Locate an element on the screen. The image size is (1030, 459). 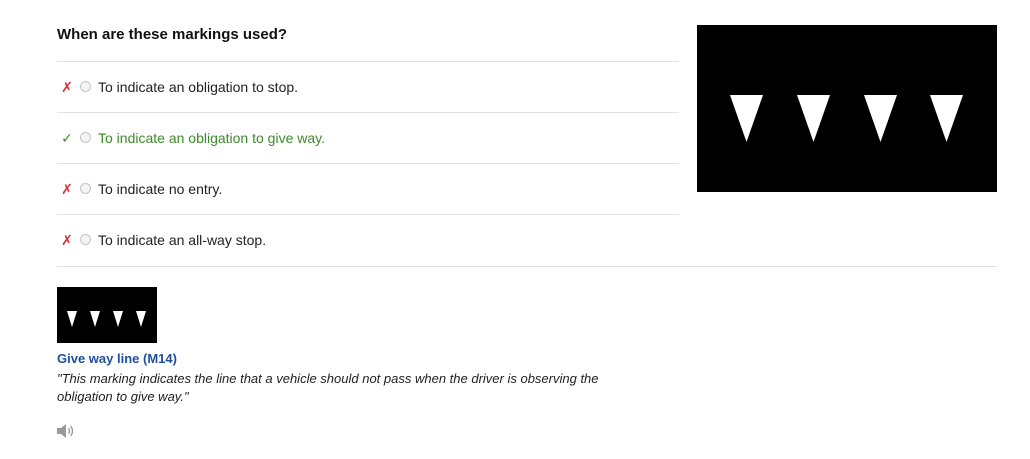
section-divider is located at coordinates (527, 266).